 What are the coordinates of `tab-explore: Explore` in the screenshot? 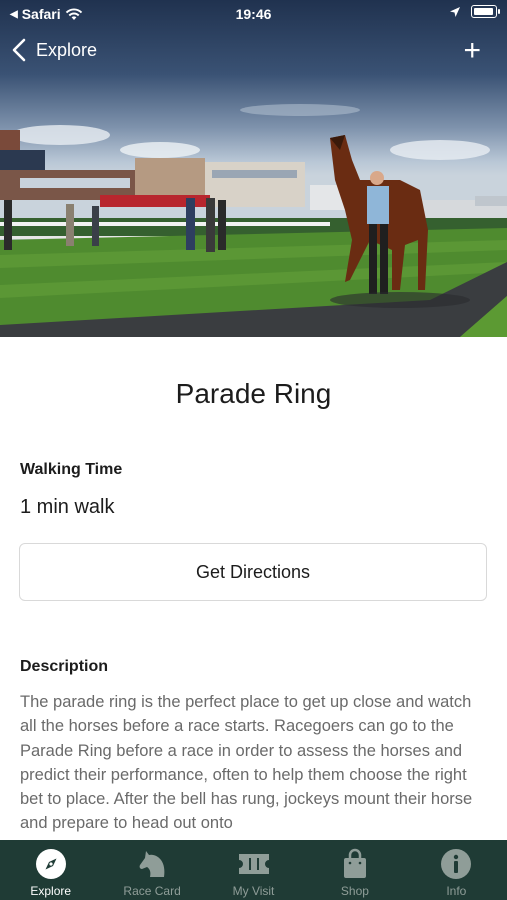 It's located at (50, 870).